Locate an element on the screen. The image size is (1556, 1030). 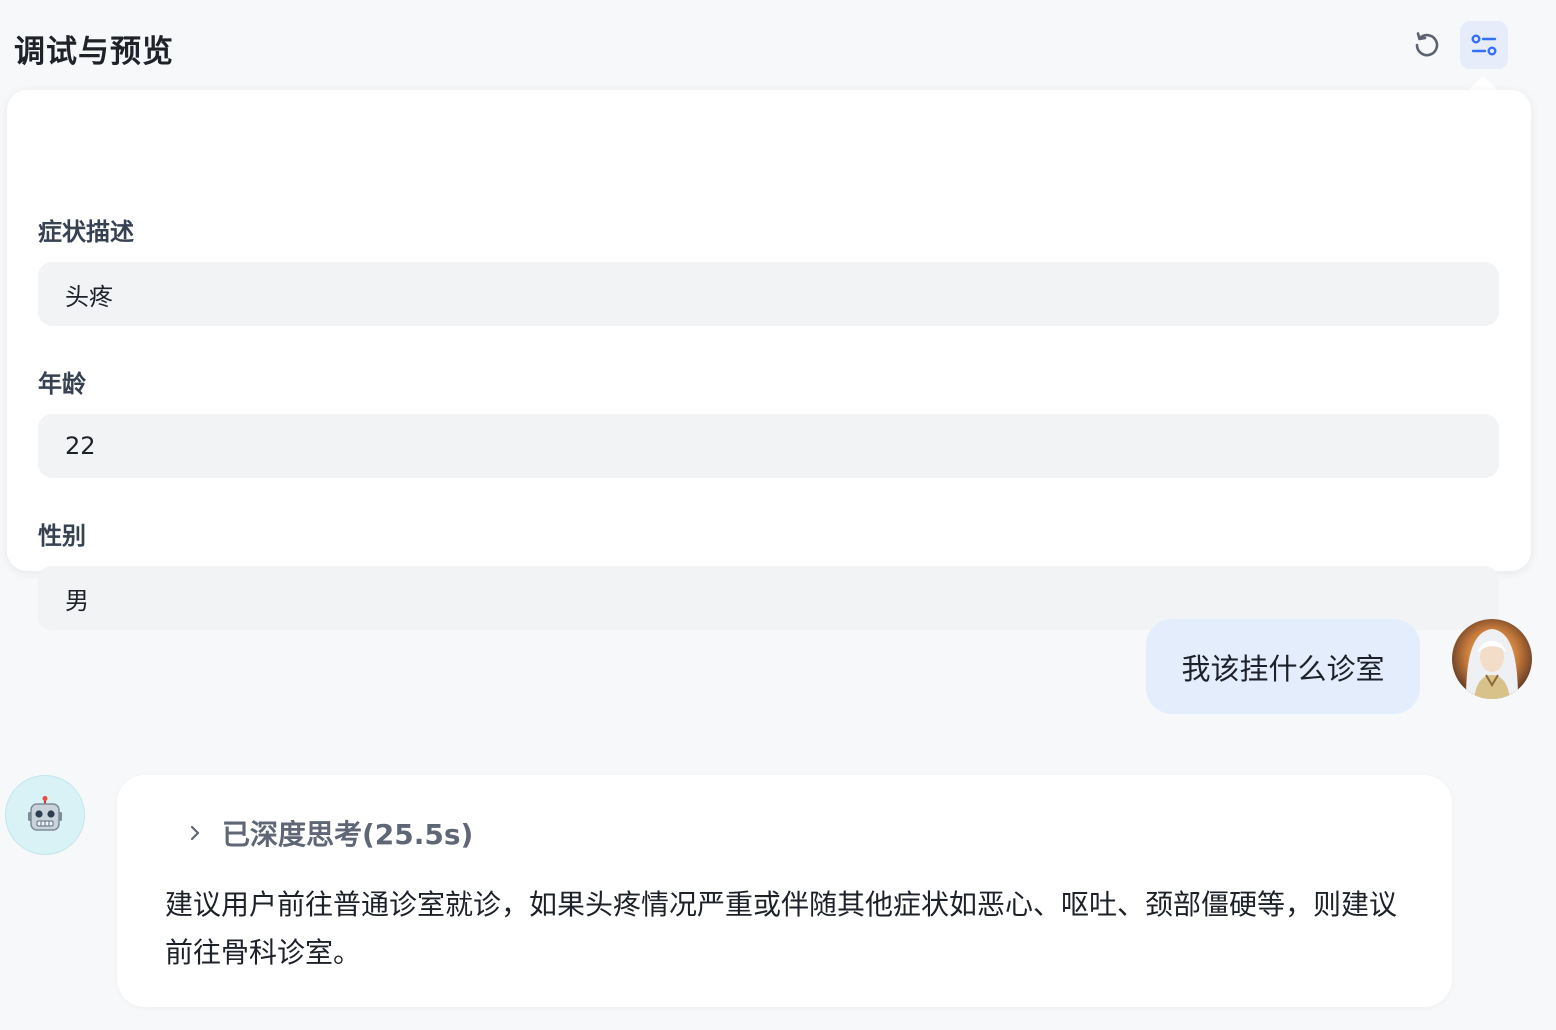
field-label-age: 年龄 is located at coordinates (62, 384).